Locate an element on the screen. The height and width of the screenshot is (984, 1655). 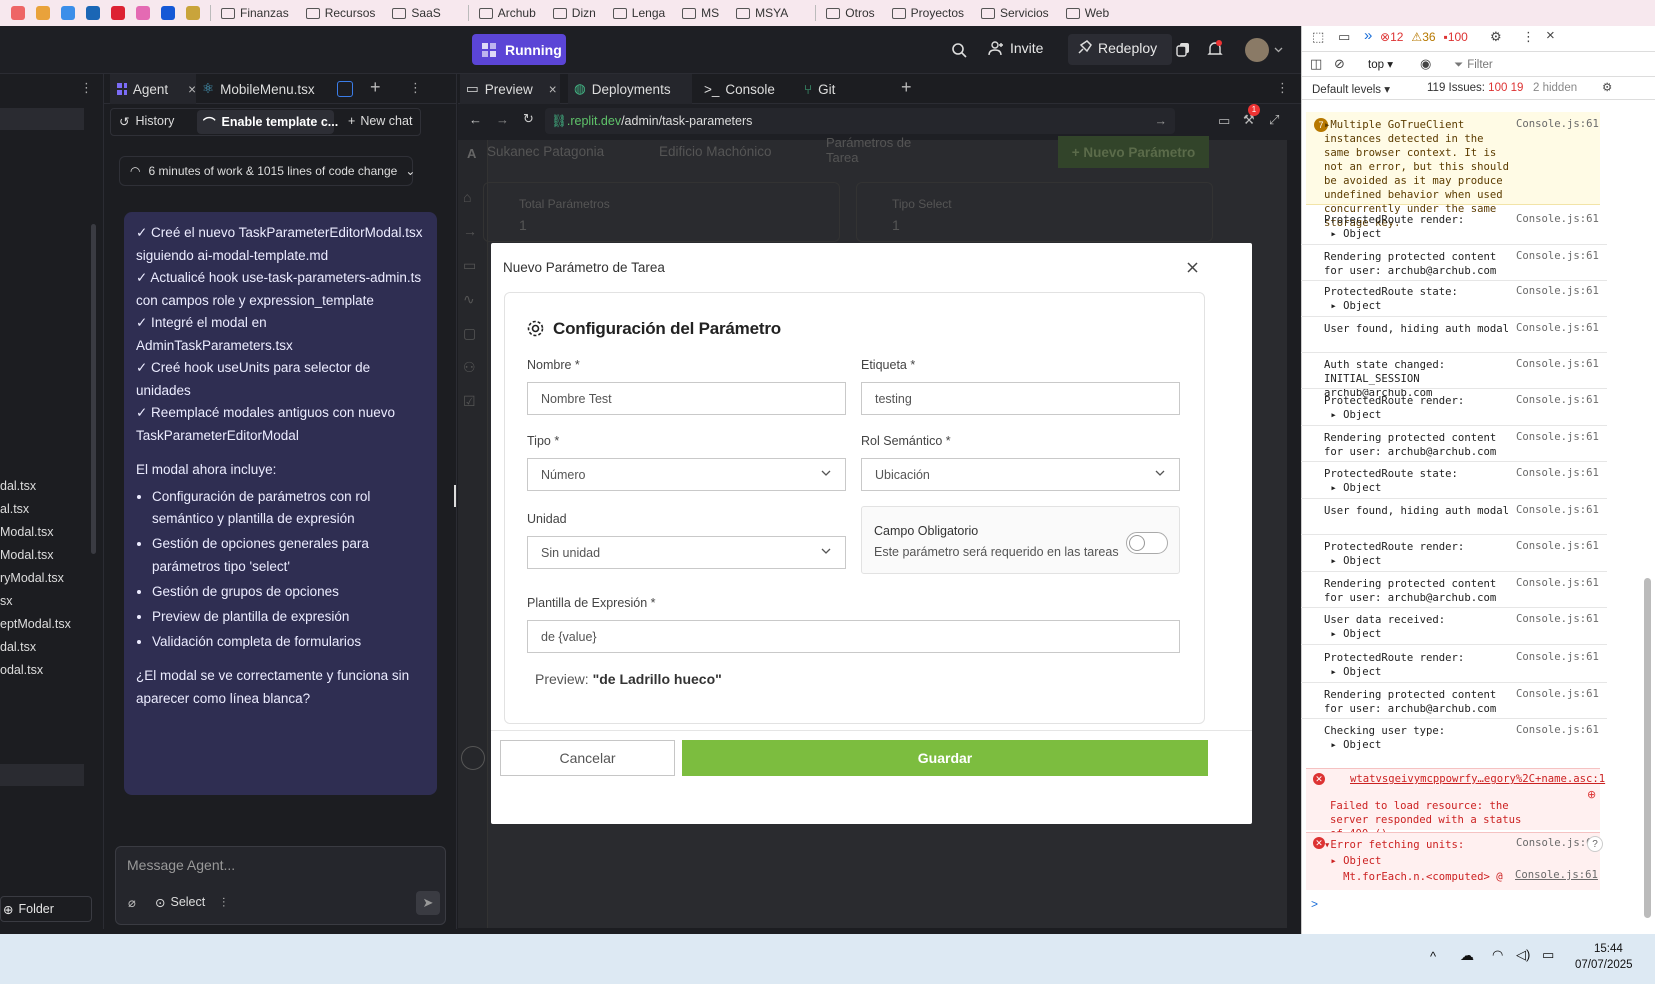
send-button: ➤ is located at coordinates (428, 903).